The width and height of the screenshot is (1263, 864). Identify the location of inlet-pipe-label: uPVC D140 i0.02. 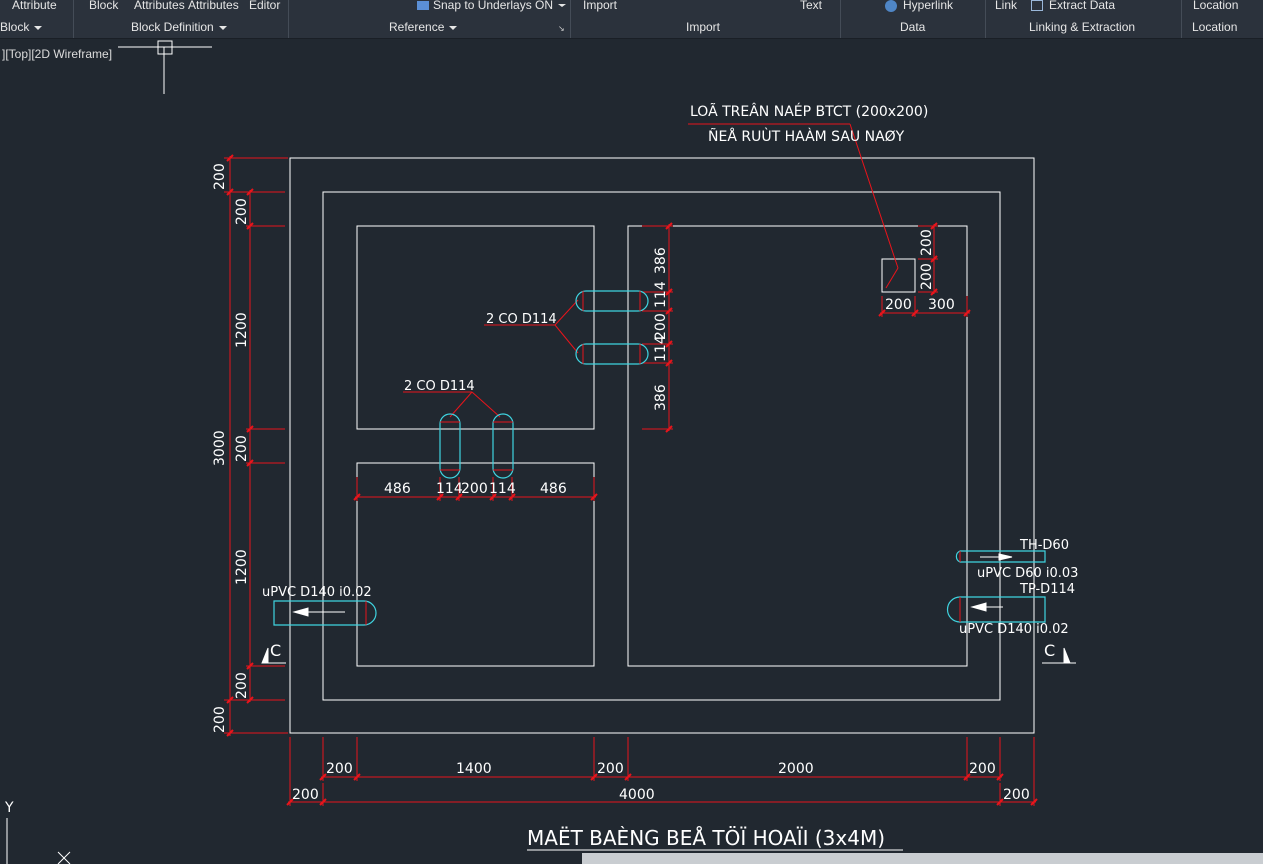
(317, 592).